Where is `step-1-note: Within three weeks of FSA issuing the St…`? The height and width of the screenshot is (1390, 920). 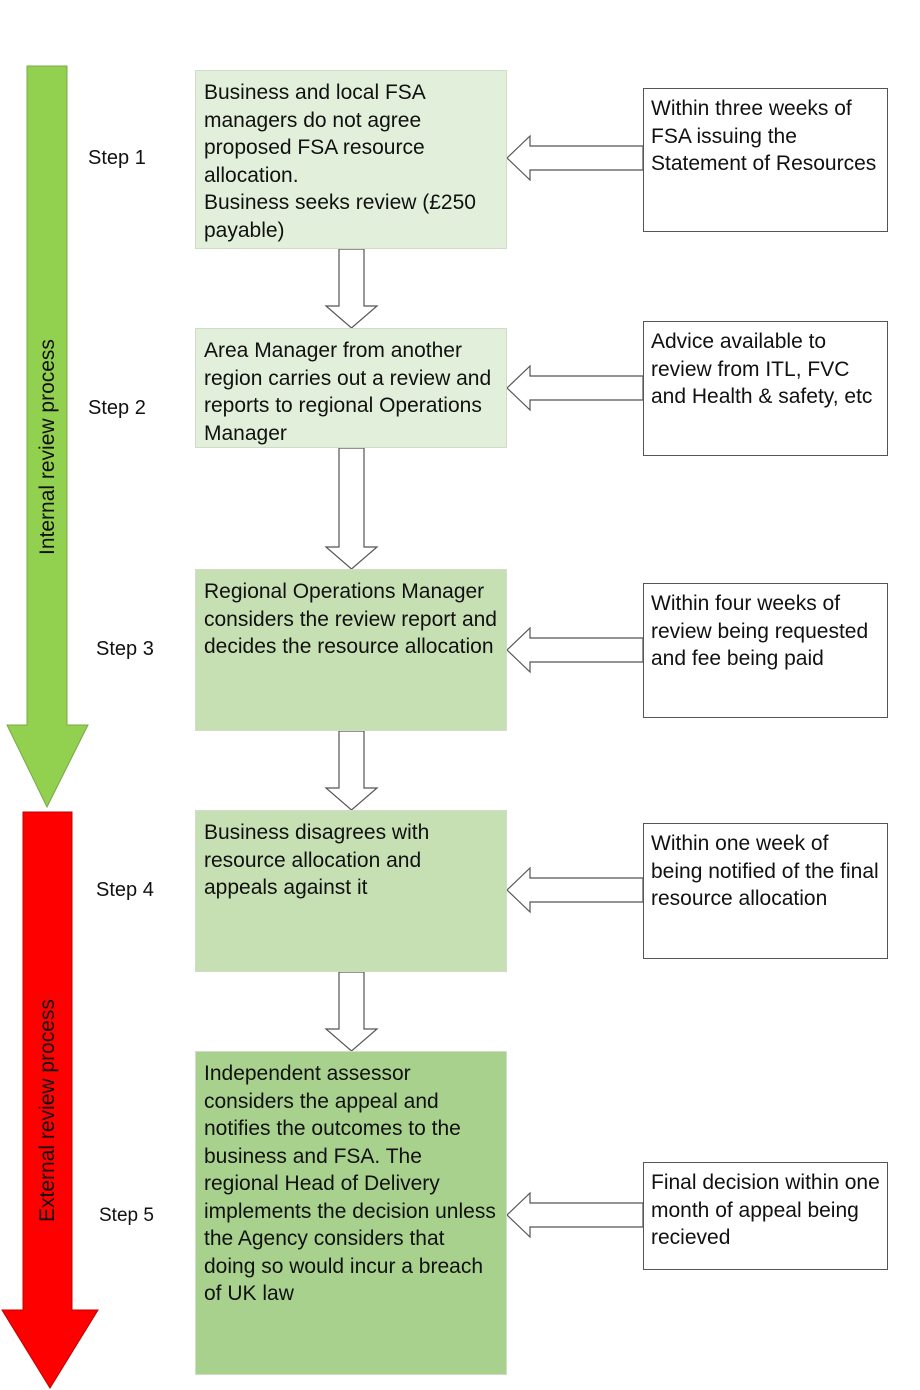
step-1-note: Within three weeks of FSA issuing the St… is located at coordinates (765, 160).